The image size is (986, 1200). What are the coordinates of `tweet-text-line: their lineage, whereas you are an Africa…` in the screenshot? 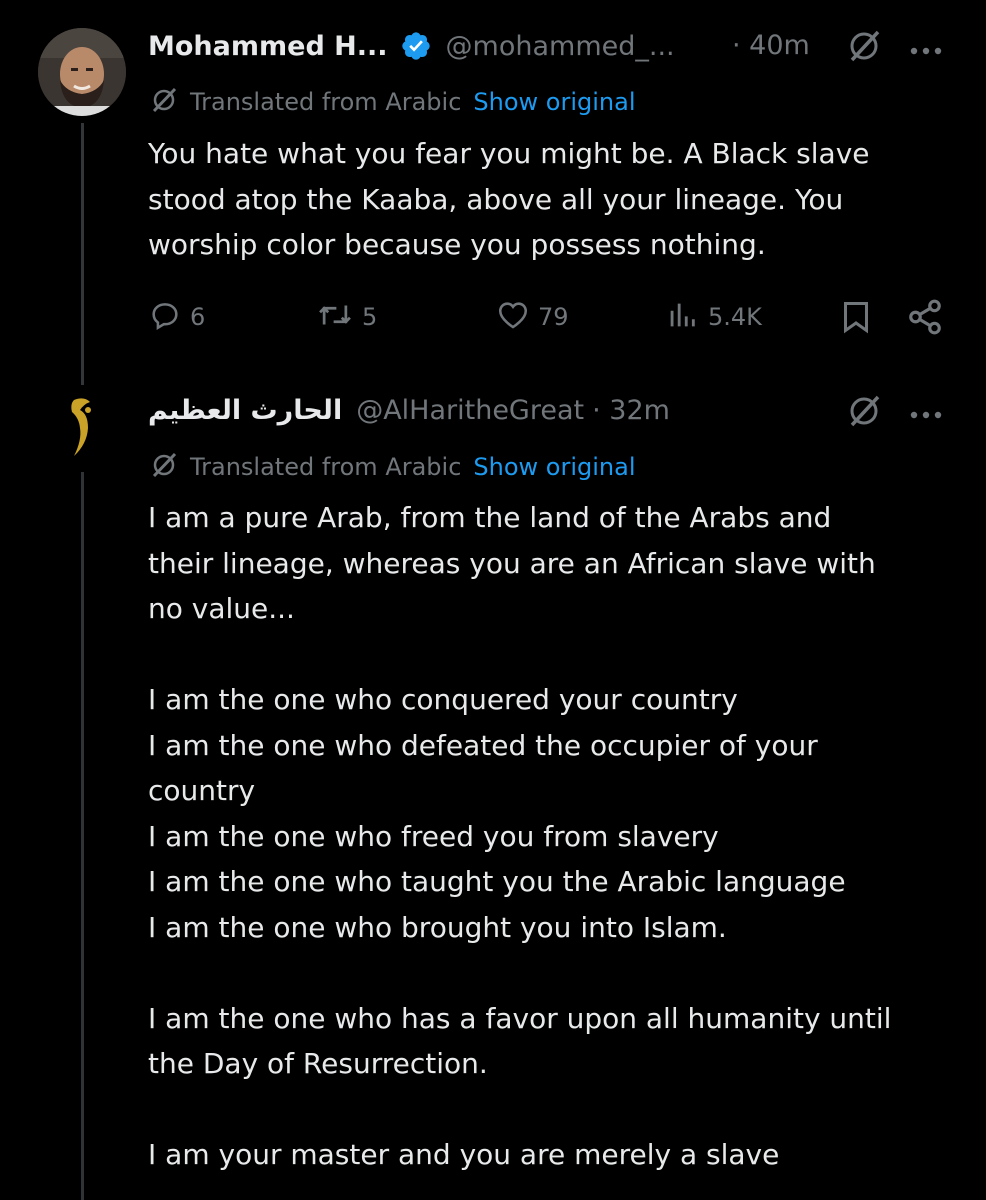 It's located at (512, 563).